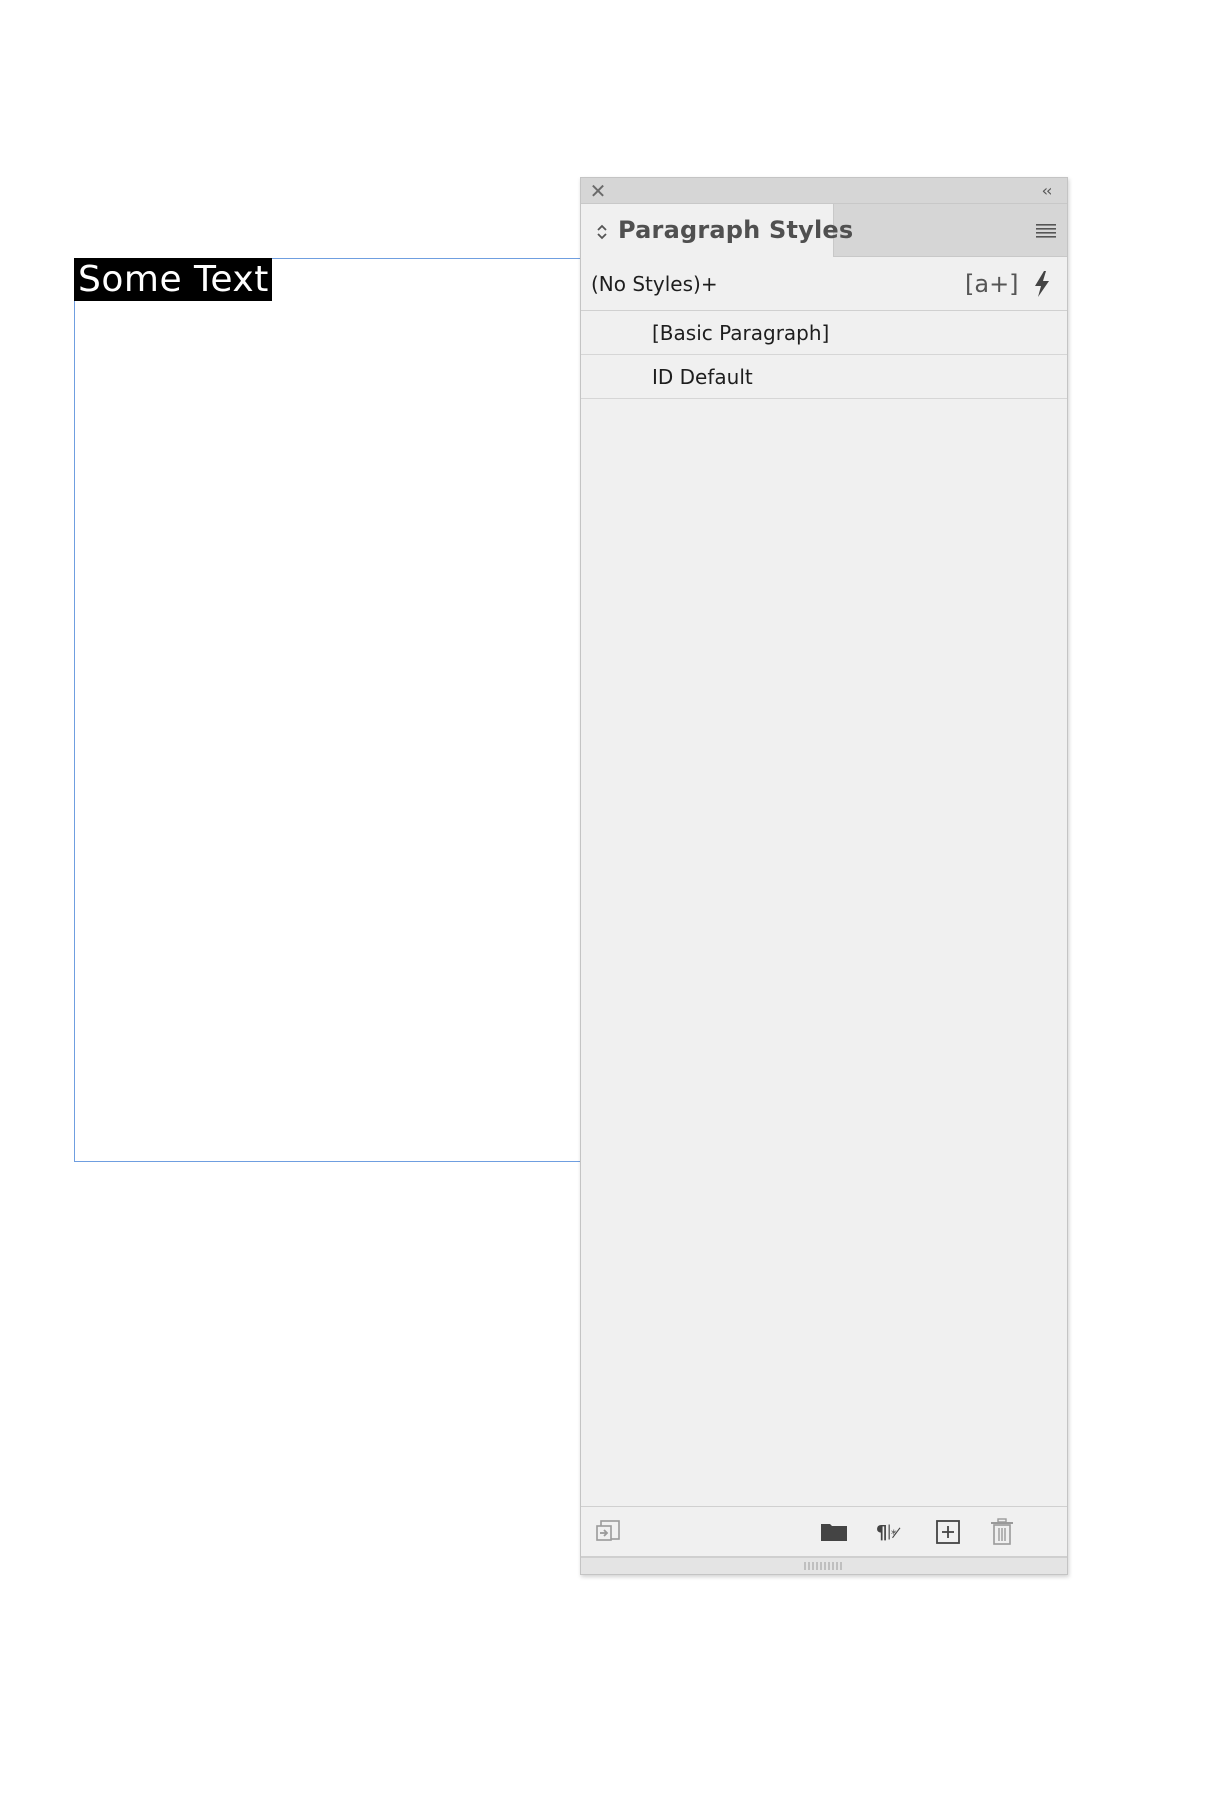 The image size is (1224, 1808). I want to click on new-style-icon, so click(948, 1532).